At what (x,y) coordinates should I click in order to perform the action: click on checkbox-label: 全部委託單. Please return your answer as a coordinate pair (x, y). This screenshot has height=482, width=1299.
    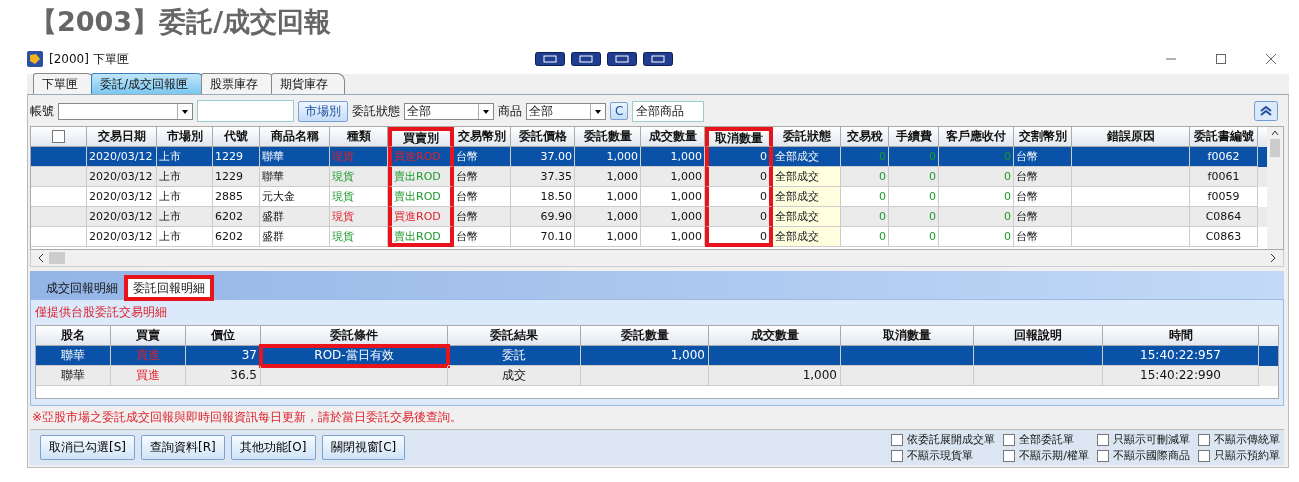
    Looking at the image, I should click on (1047, 439).